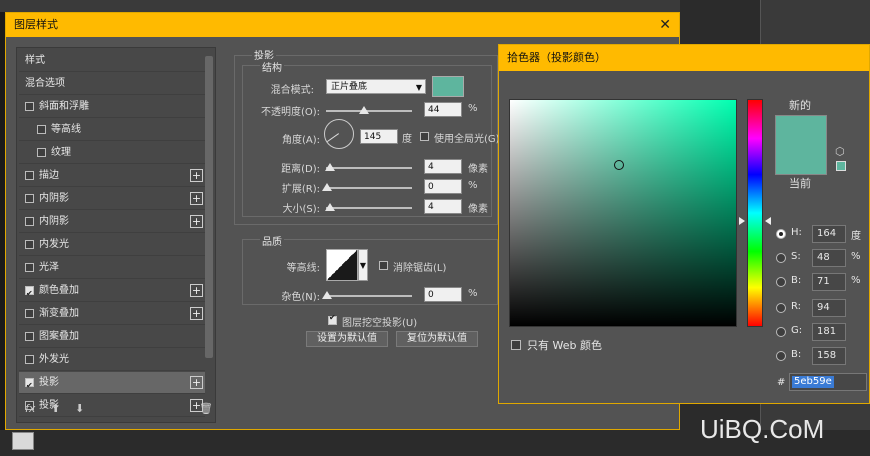 The height and width of the screenshot is (456, 870). What do you see at coordinates (829, 308) in the screenshot?
I see `channel-input: 94` at bounding box center [829, 308].